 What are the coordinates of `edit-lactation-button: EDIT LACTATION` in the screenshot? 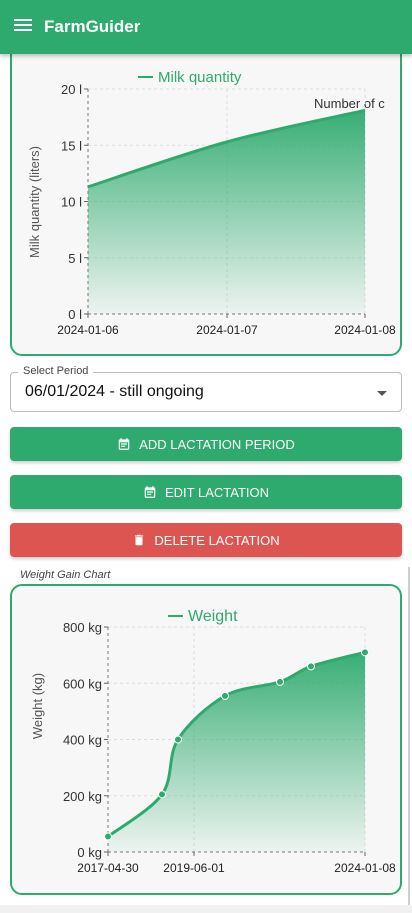 It's located at (206, 492).